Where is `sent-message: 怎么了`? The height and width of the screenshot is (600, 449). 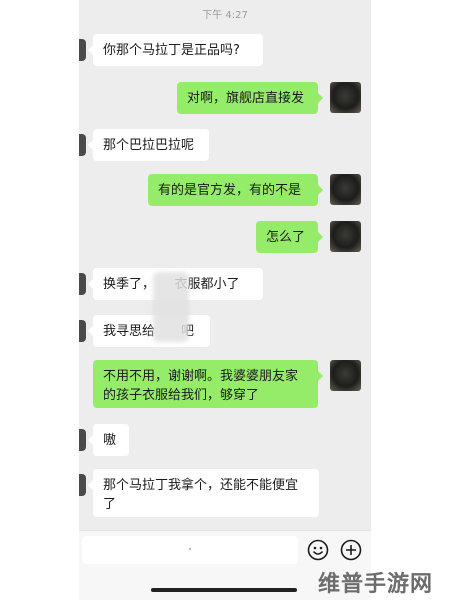
sent-message: 怎么了 is located at coordinates (289, 237).